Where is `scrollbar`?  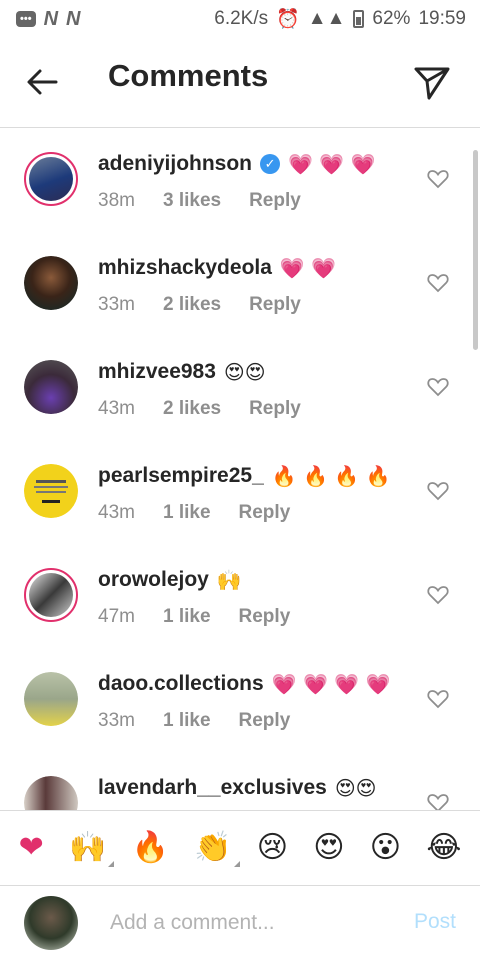
scrollbar is located at coordinates (475, 250).